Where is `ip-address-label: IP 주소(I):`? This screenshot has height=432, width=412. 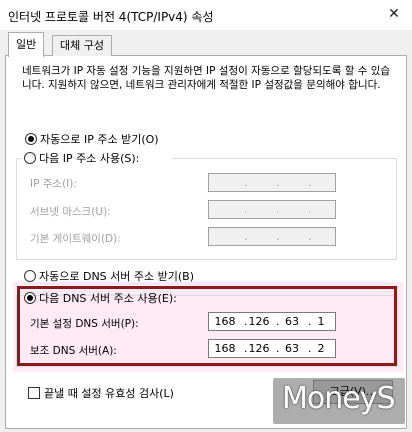 ip-address-label: IP 주소(I): is located at coordinates (53, 184).